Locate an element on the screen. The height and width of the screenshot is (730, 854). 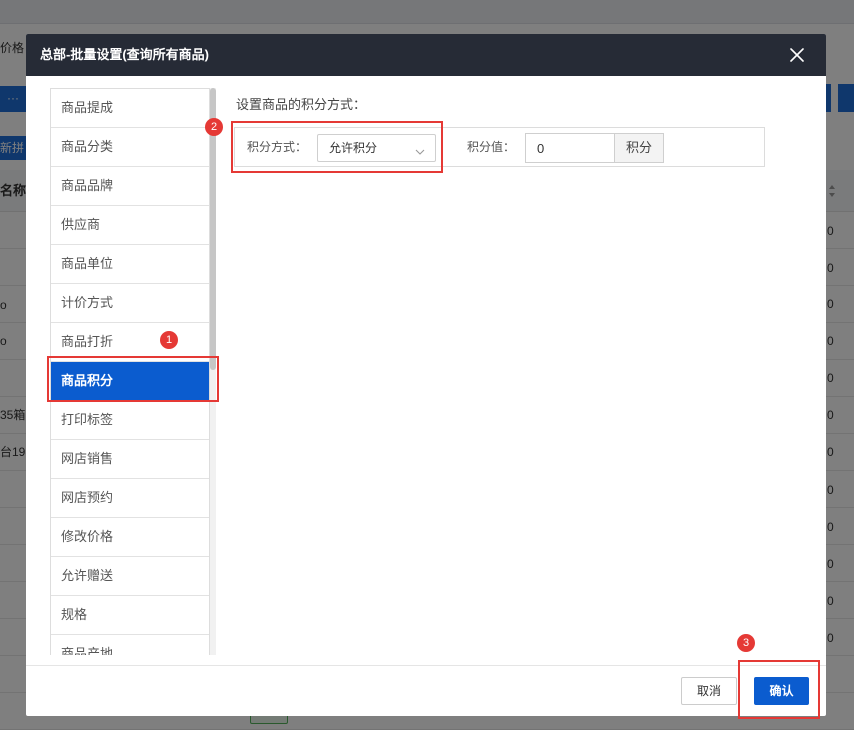
menu-item-online-sales: 网店销售 is located at coordinates (130, 459).